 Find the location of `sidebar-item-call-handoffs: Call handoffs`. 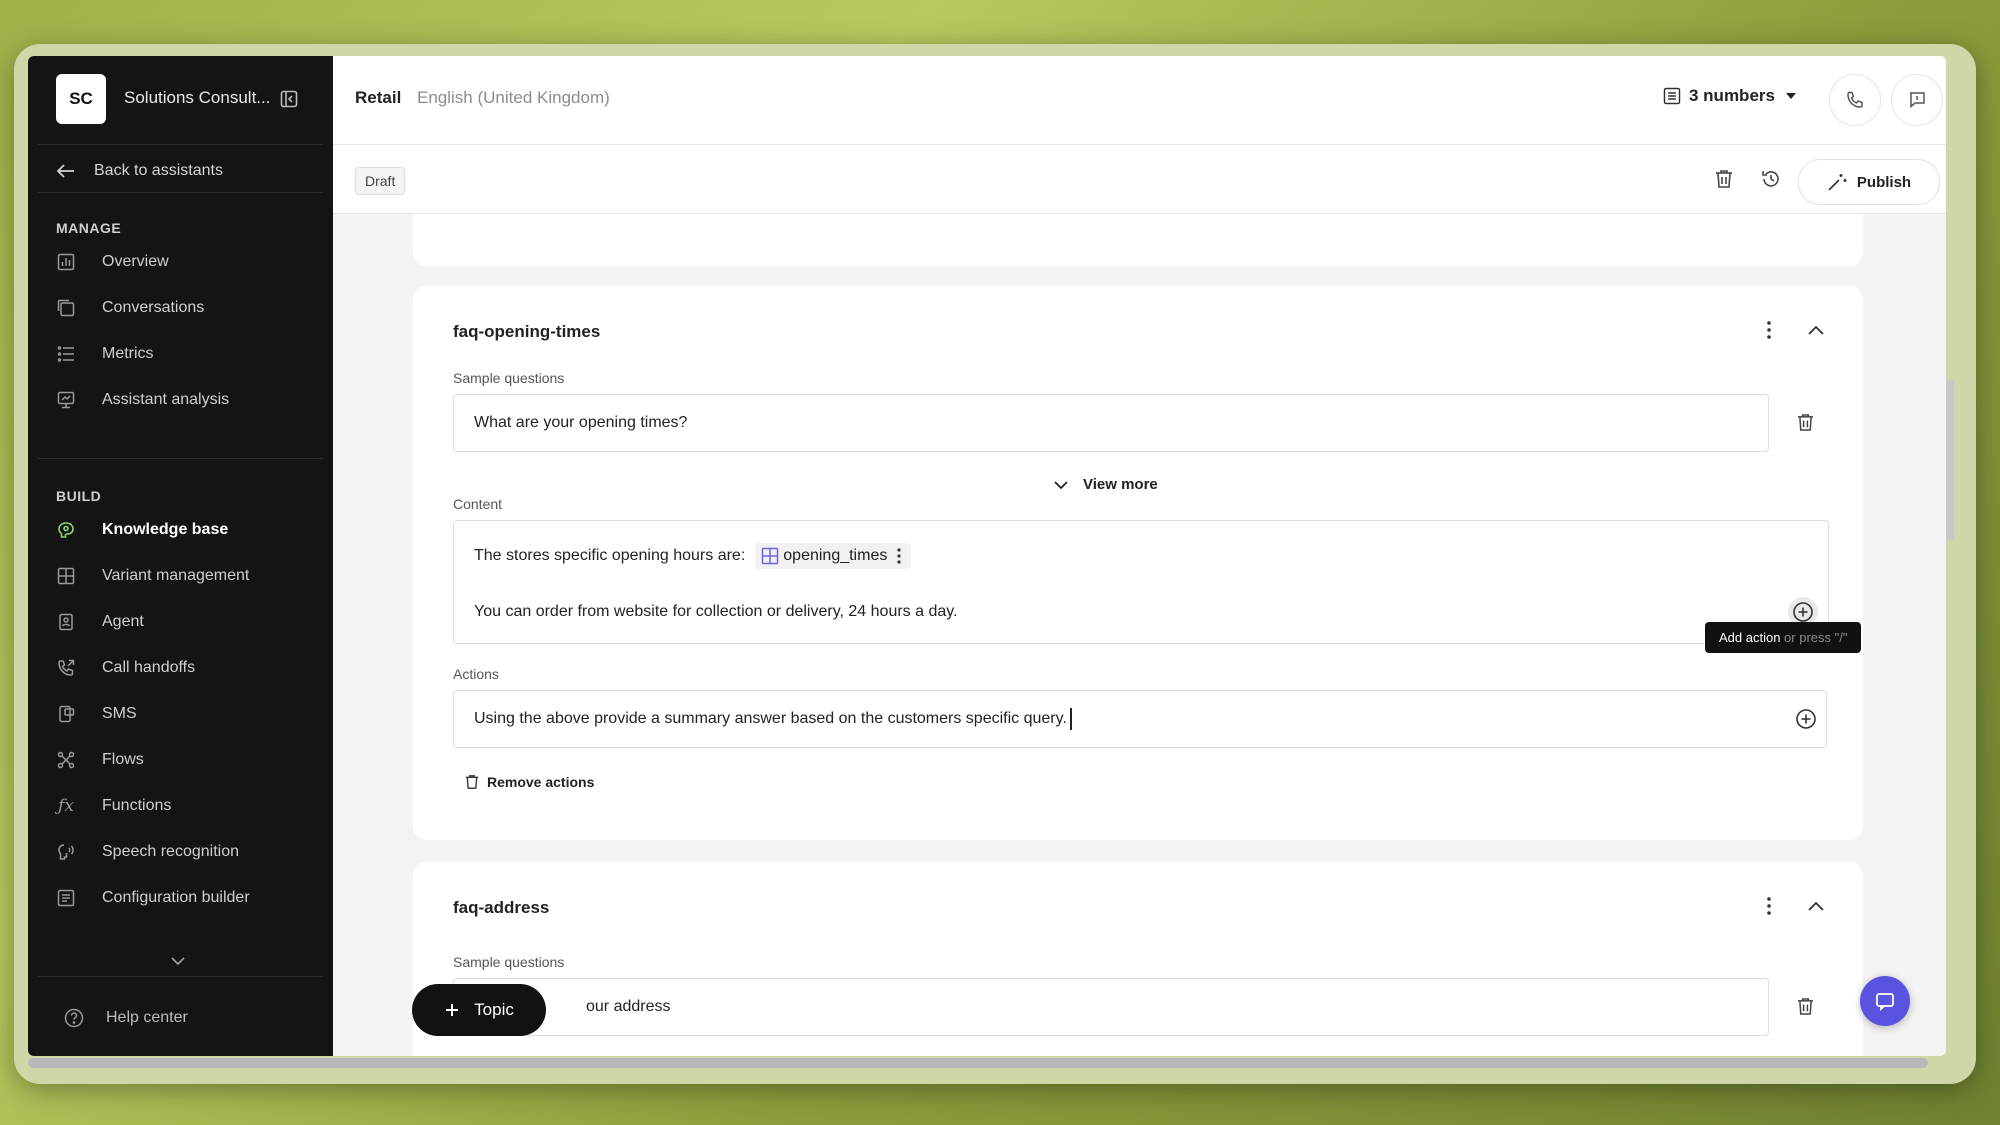

sidebar-item-call-handoffs: Call handoffs is located at coordinates (188, 668).